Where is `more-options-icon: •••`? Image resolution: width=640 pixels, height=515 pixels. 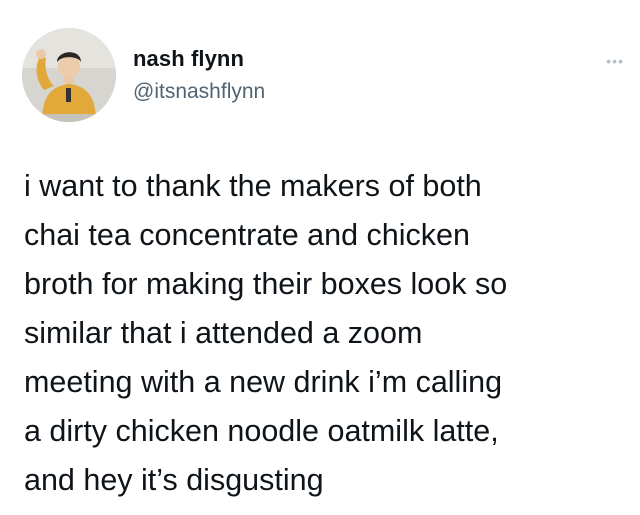
more-options-icon: ••• is located at coordinates (615, 61).